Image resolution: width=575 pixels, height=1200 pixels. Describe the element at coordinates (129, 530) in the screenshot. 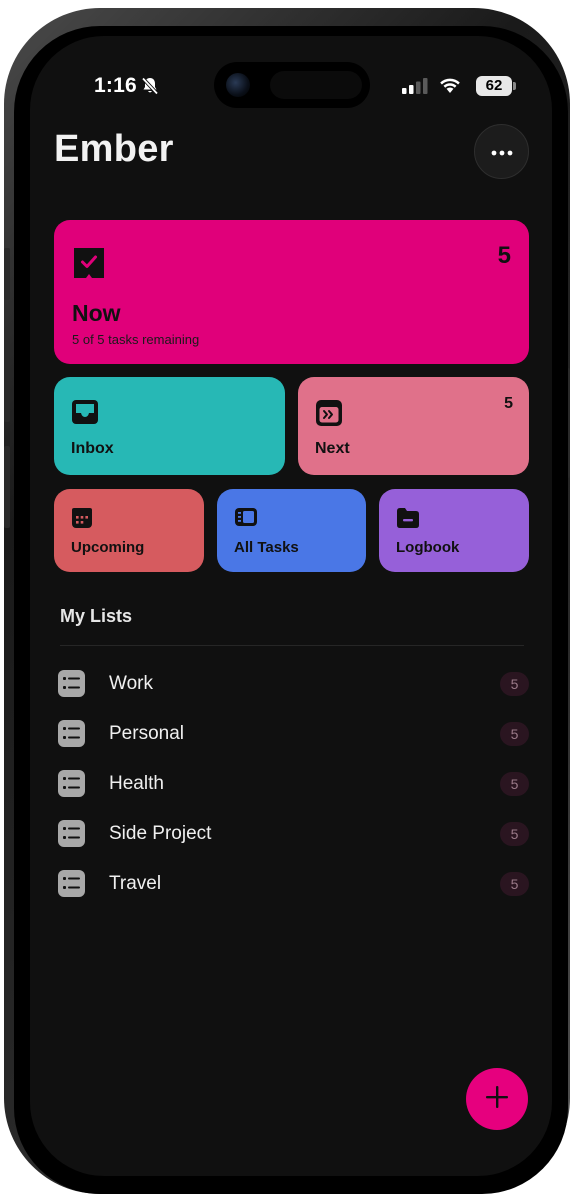

I see `smart-list-upcoming: Upcoming` at that location.